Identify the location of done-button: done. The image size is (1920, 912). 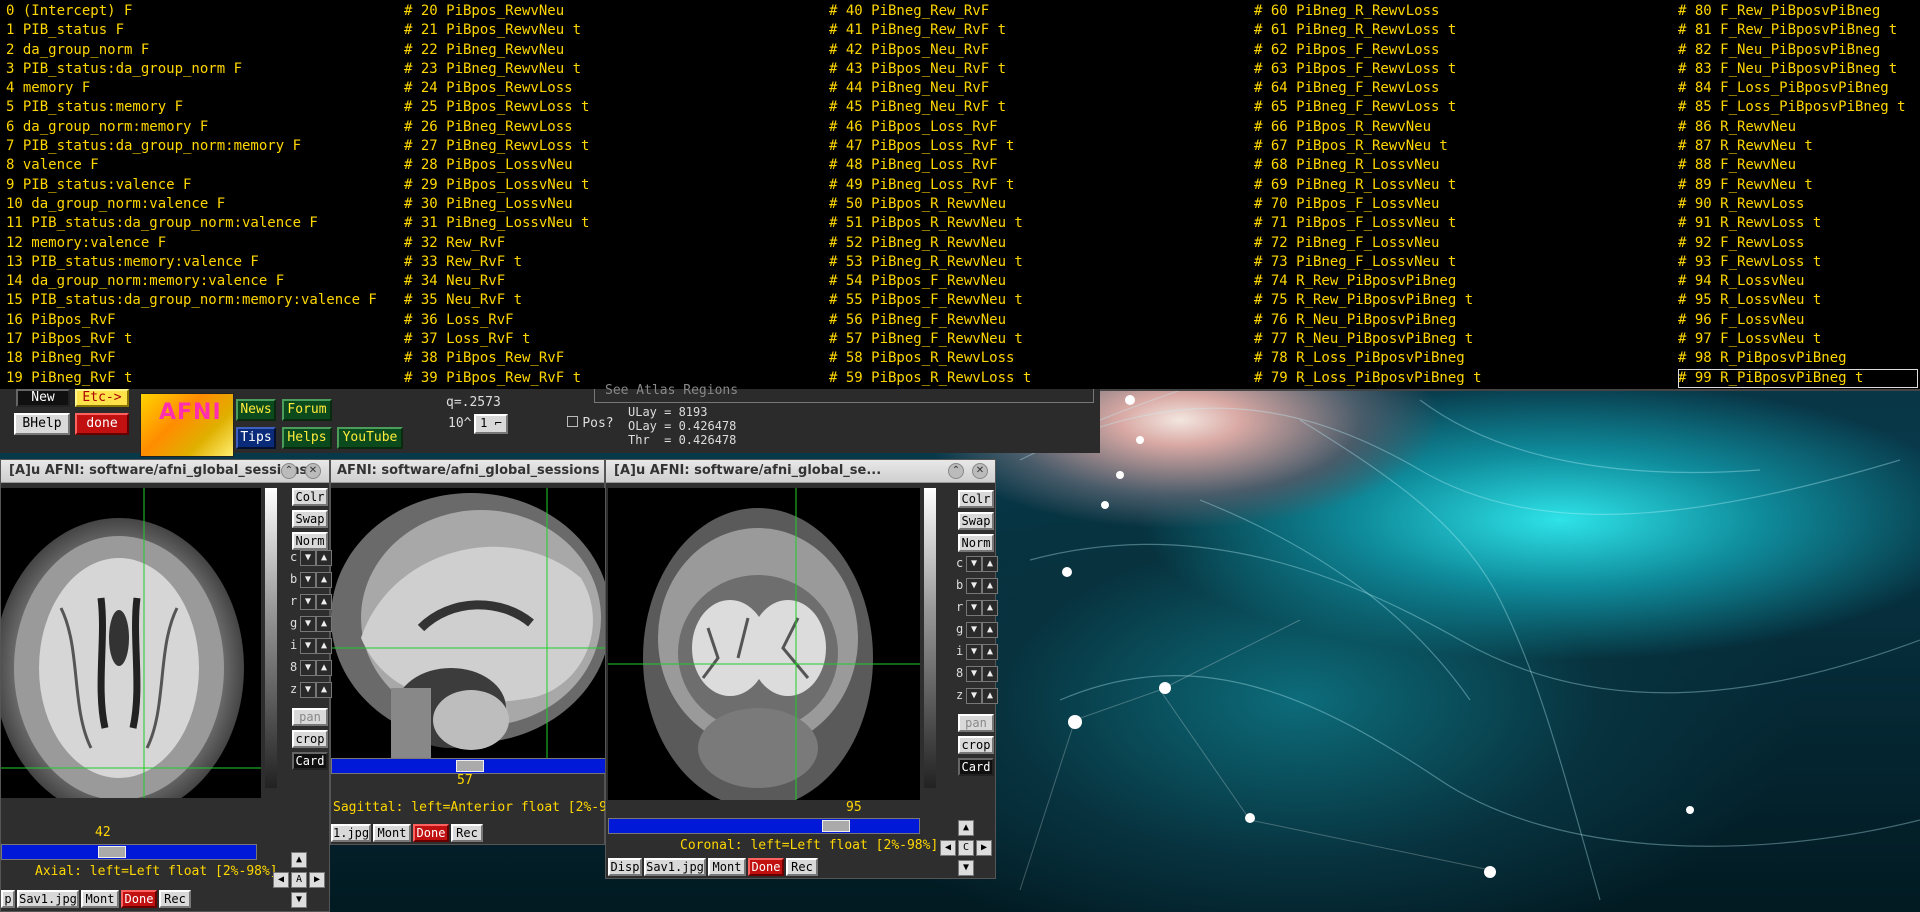
(102, 424).